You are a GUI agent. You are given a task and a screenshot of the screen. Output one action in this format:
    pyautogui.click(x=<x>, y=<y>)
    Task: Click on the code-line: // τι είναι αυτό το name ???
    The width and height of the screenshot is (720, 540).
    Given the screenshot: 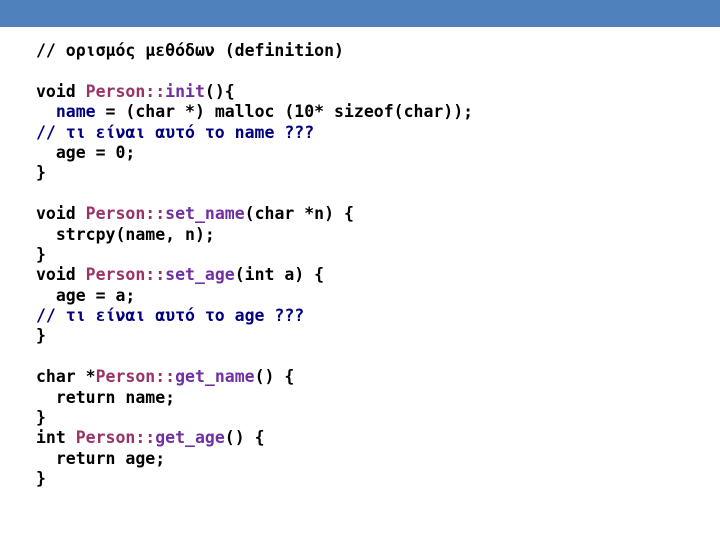 What is the action you would take?
    pyautogui.click(x=366, y=133)
    